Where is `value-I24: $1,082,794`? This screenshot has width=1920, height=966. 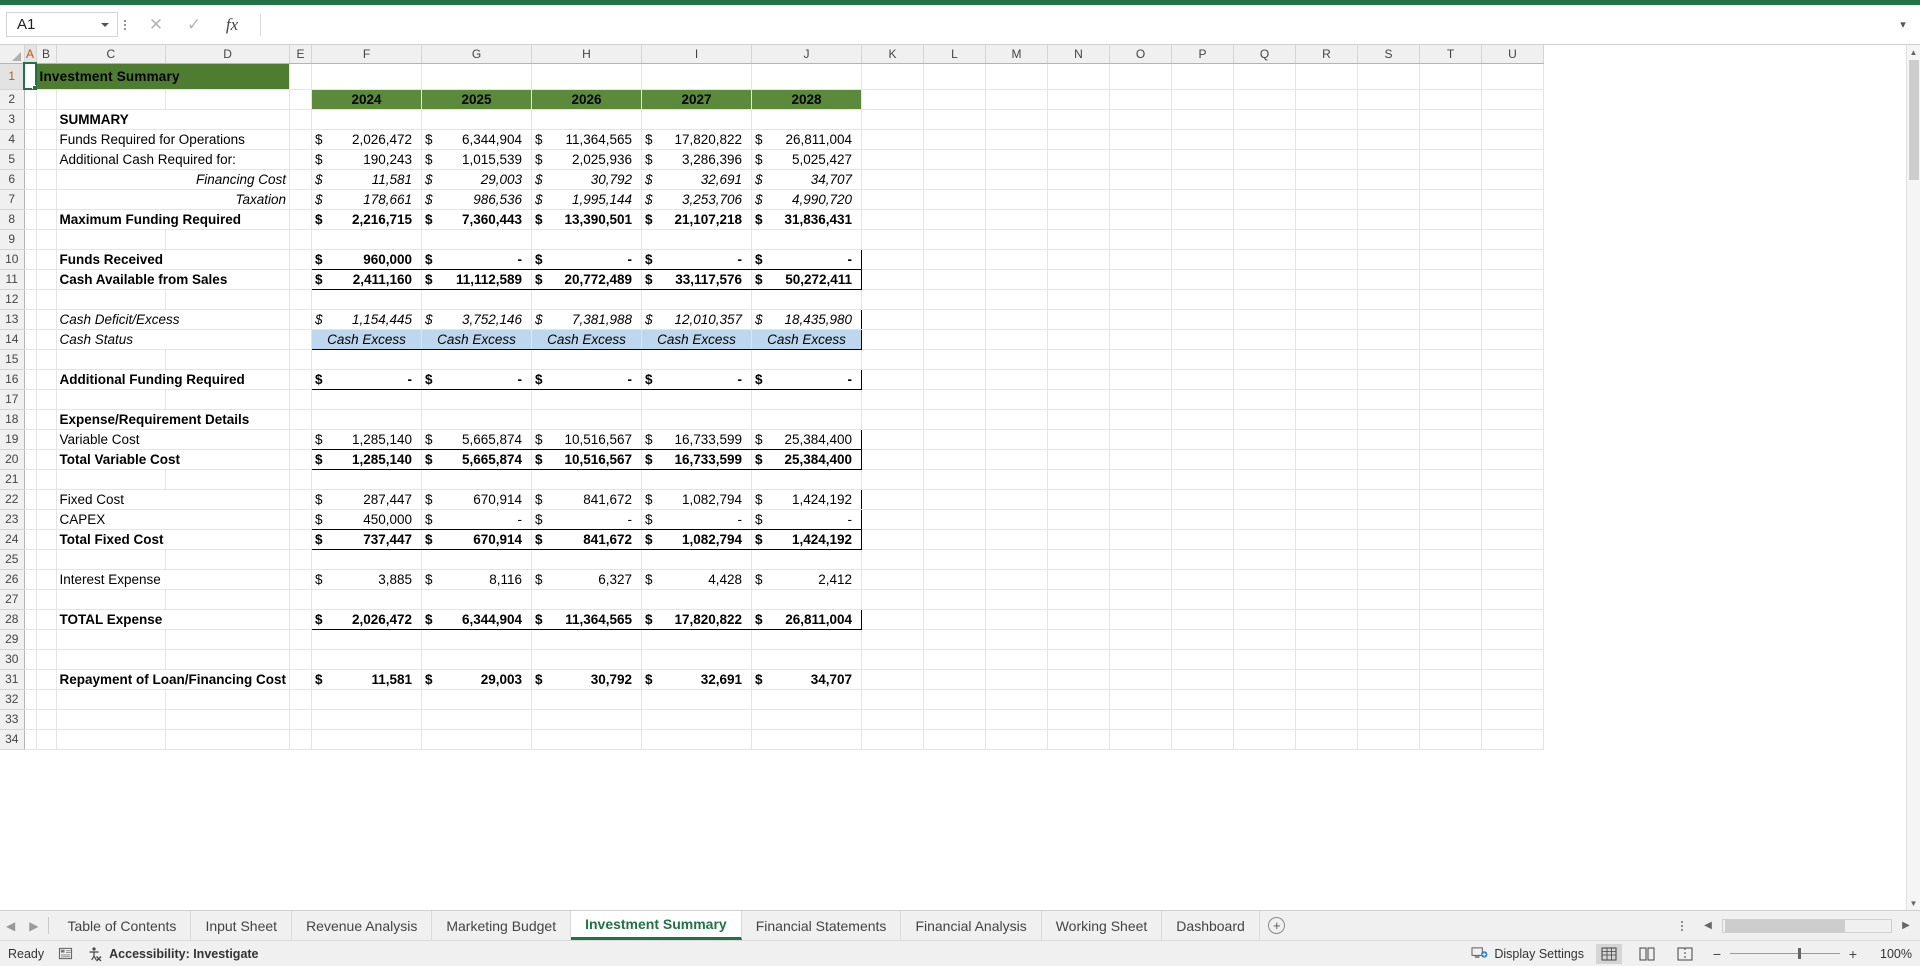 value-I24: $1,082,794 is located at coordinates (697, 539).